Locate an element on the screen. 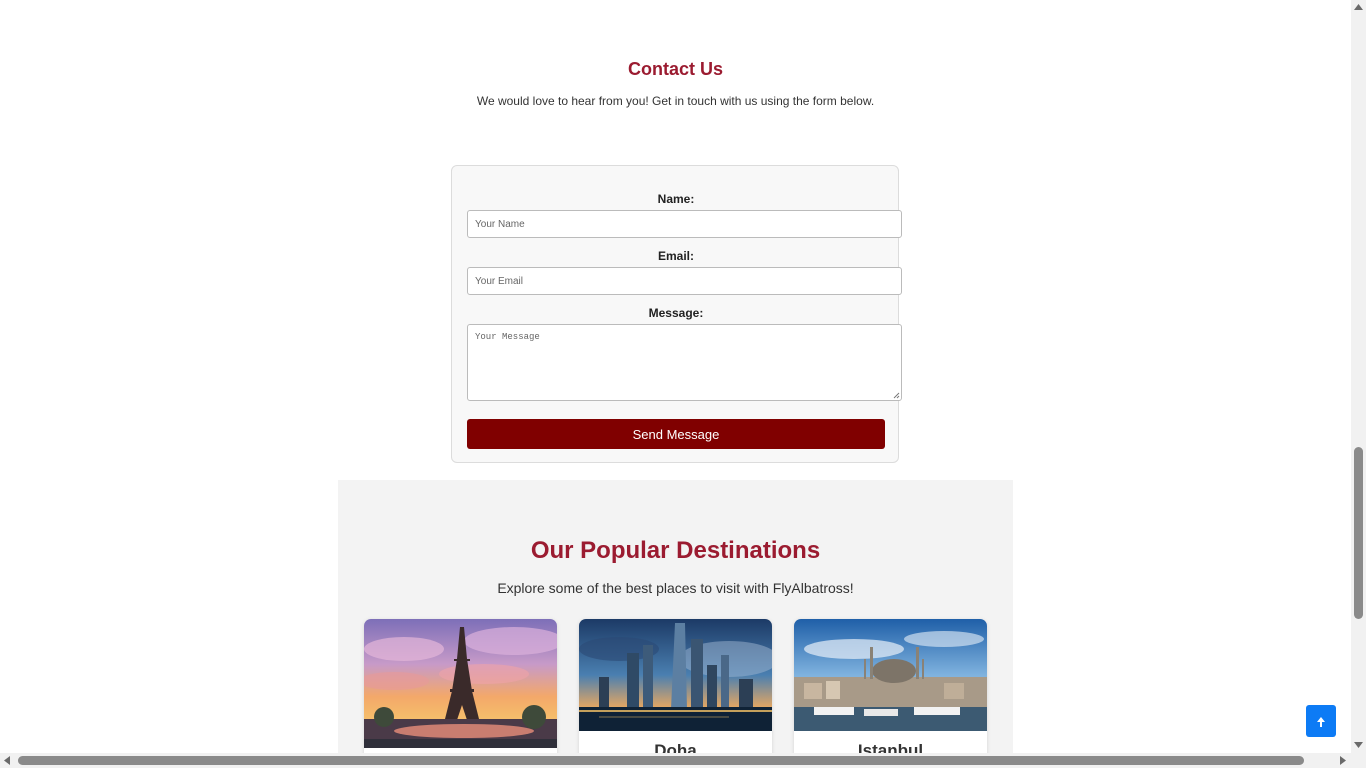  back-to-top-button is located at coordinates (1321, 721).